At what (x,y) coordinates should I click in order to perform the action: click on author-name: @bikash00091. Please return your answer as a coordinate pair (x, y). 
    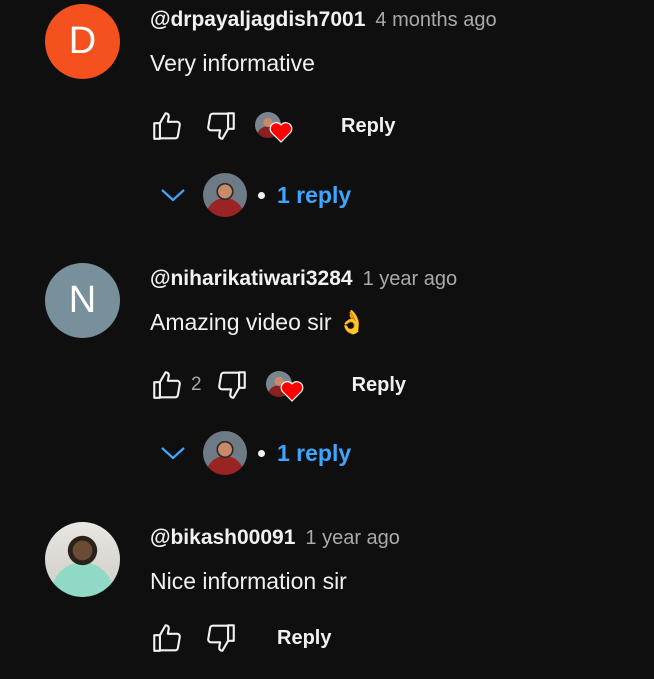
    Looking at the image, I should click on (222, 538).